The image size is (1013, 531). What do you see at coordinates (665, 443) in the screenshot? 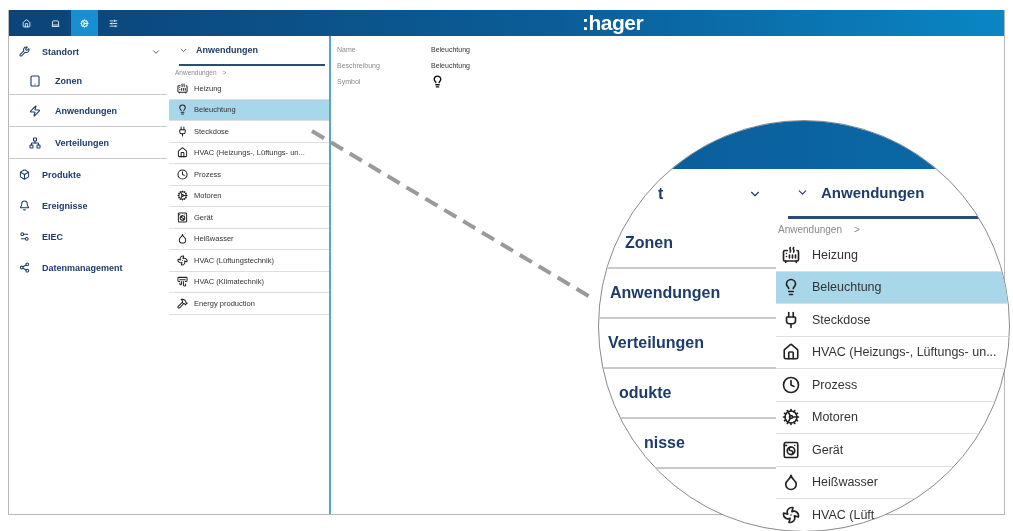
I see `magnified-sidebar-label: nisse` at bounding box center [665, 443].